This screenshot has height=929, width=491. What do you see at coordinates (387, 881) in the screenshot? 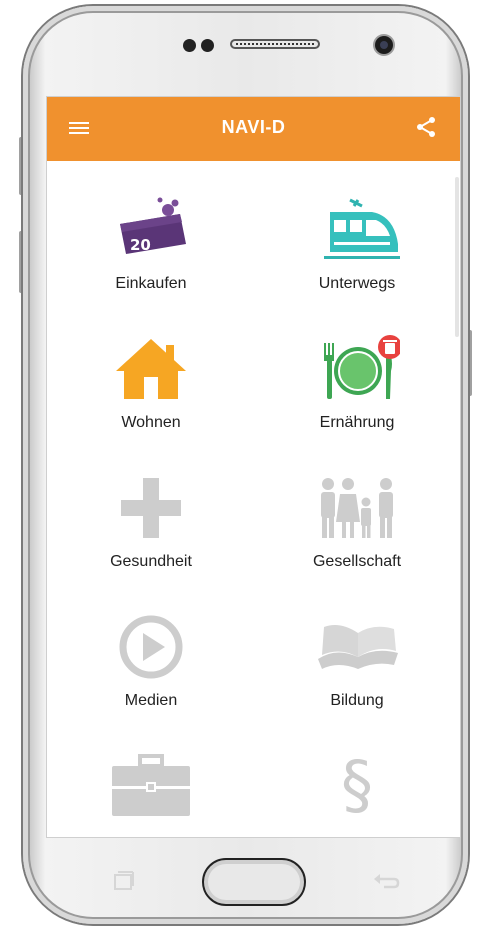
I see `back-icon` at bounding box center [387, 881].